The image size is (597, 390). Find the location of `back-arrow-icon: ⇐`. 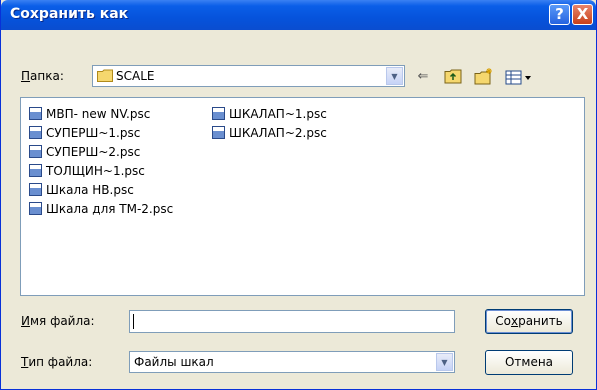

back-arrow-icon: ⇐ is located at coordinates (423, 77).